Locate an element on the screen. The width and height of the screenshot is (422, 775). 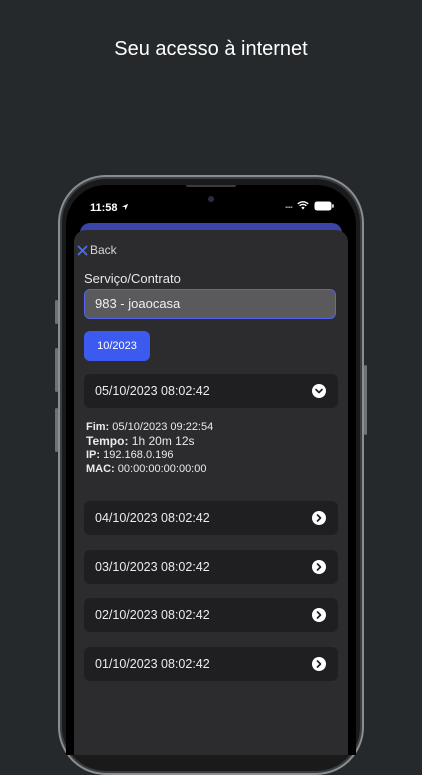
phone-mute-switch is located at coordinates (56, 312).